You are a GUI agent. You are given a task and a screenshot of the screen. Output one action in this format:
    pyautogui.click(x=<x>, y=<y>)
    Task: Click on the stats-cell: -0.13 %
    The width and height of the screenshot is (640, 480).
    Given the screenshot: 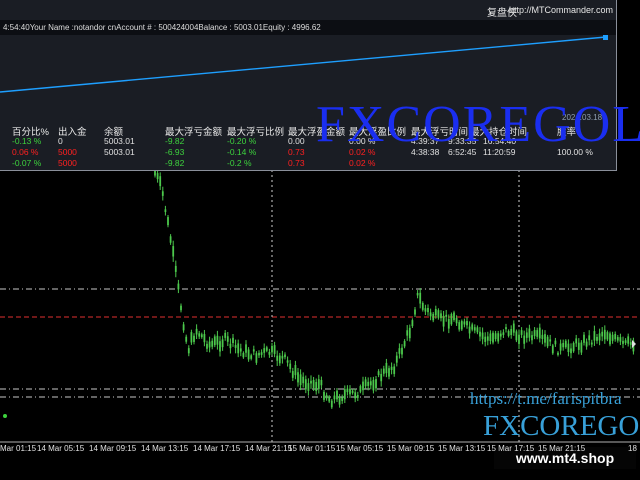 What is the action you would take?
    pyautogui.click(x=27, y=141)
    